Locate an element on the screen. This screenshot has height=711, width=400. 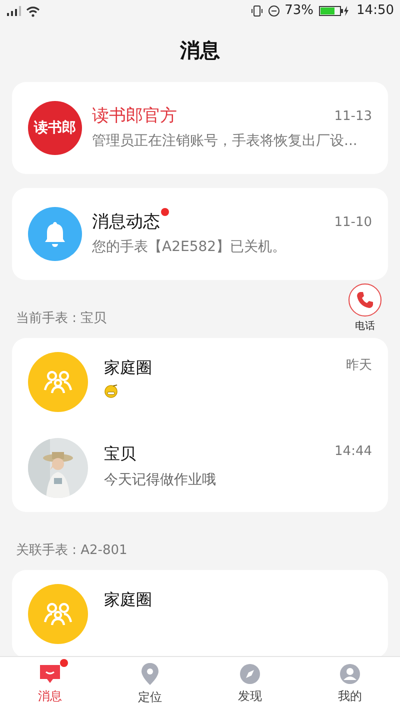
message-icon is located at coordinates (50, 674).